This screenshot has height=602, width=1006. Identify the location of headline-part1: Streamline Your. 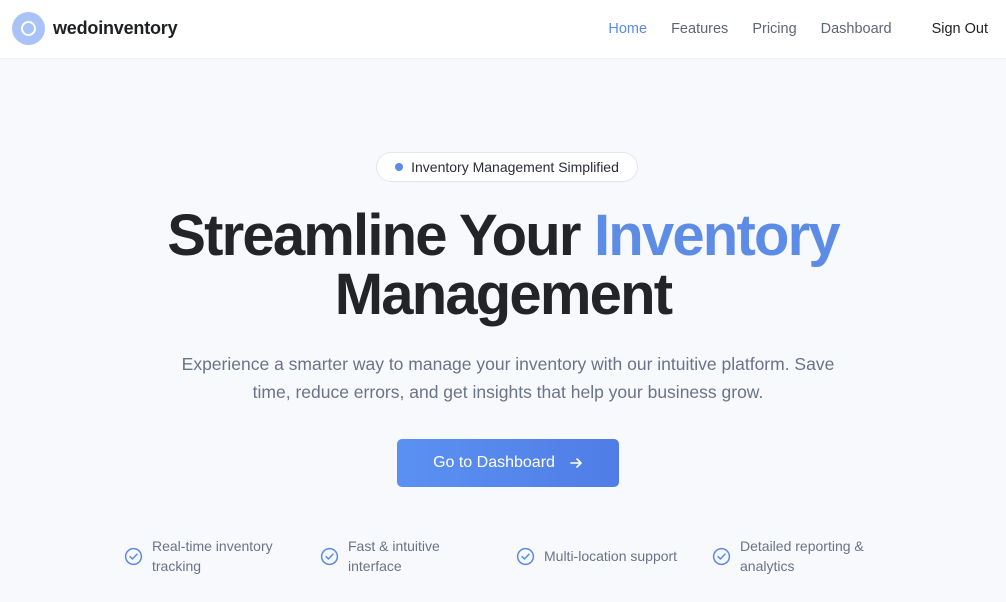
(380, 235).